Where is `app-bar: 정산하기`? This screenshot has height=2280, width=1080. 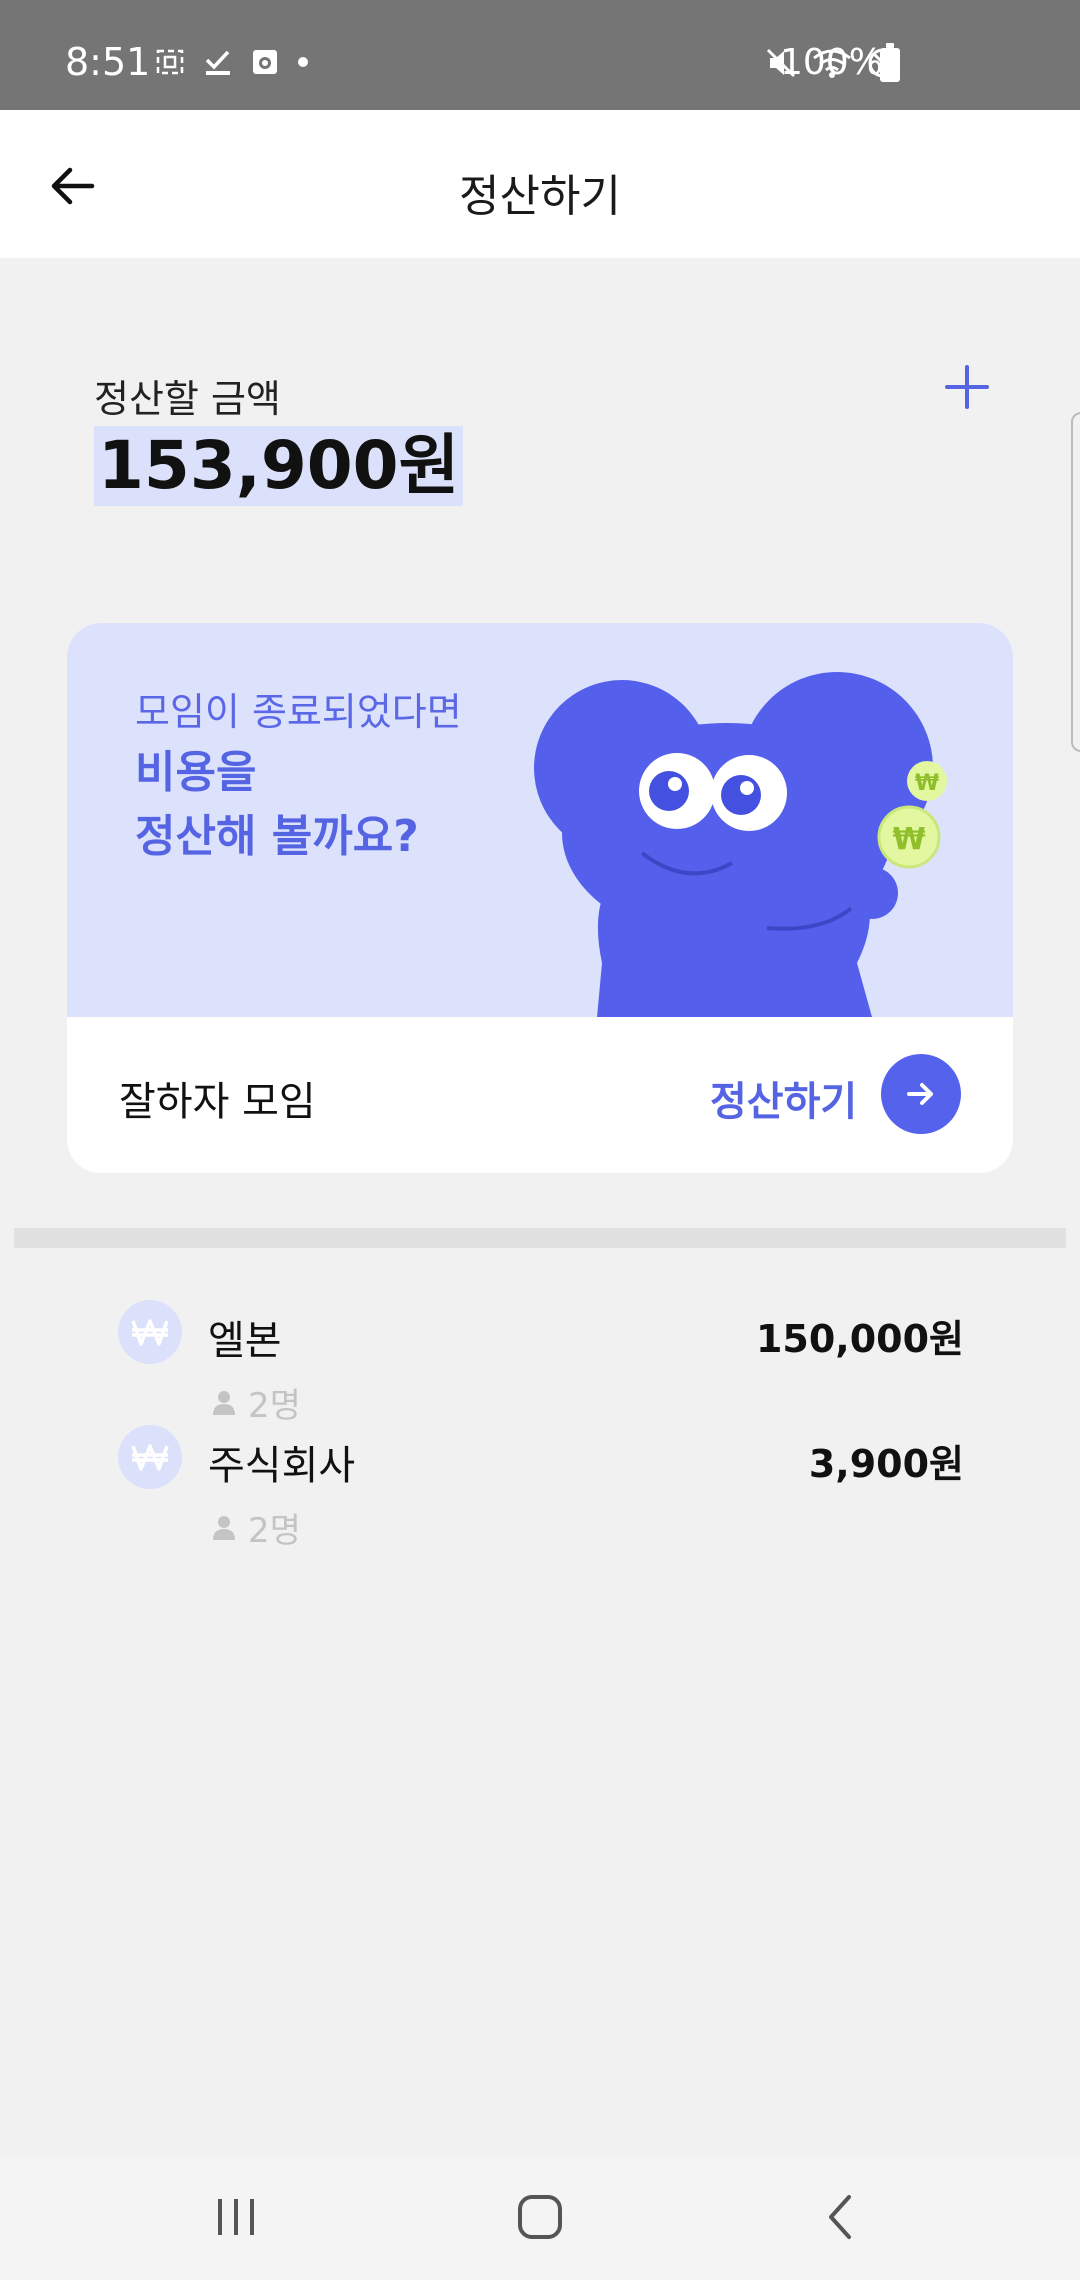 app-bar: 정산하기 is located at coordinates (540, 184).